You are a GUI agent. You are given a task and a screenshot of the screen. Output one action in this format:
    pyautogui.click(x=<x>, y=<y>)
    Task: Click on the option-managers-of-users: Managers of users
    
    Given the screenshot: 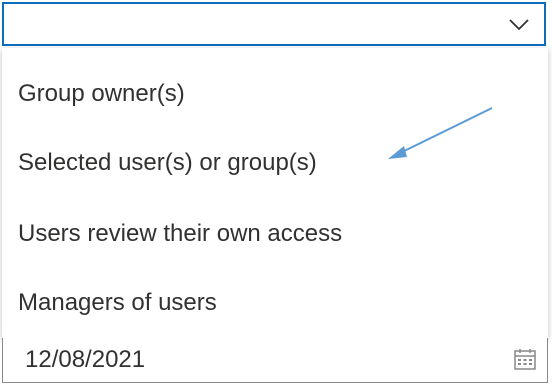 What is the action you would take?
    pyautogui.click(x=117, y=303)
    